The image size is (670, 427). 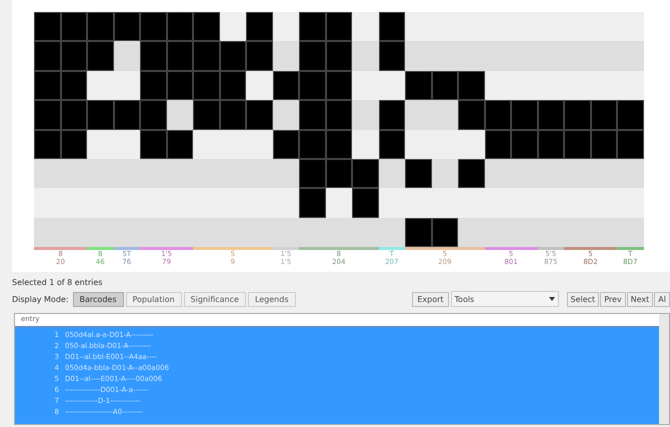 I want to click on selection-status: Selected 1 of 8 entries, so click(x=57, y=283).